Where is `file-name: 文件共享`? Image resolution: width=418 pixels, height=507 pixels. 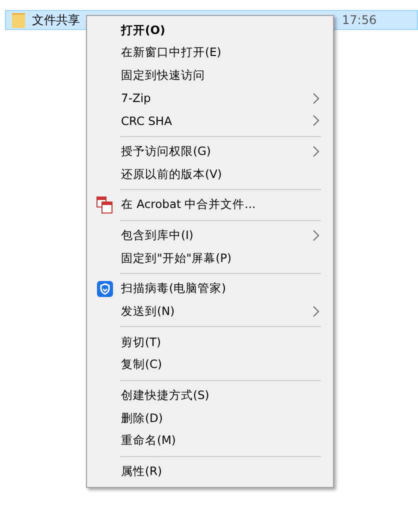 file-name: 文件共享 is located at coordinates (56, 20).